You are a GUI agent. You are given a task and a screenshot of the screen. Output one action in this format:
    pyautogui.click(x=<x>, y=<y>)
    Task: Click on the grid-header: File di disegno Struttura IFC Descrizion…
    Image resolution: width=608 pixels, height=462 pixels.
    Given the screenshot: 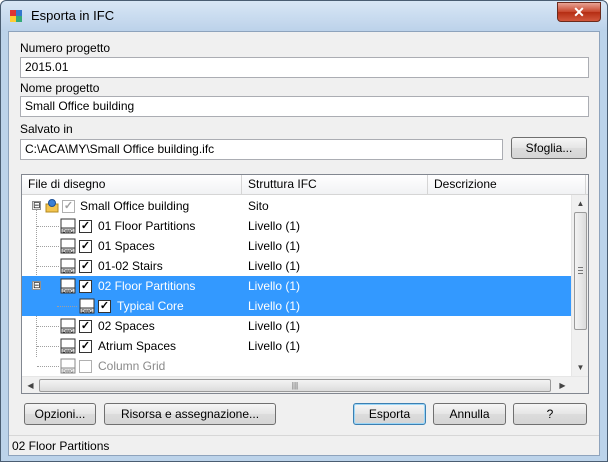 What is the action you would take?
    pyautogui.click(x=305, y=185)
    